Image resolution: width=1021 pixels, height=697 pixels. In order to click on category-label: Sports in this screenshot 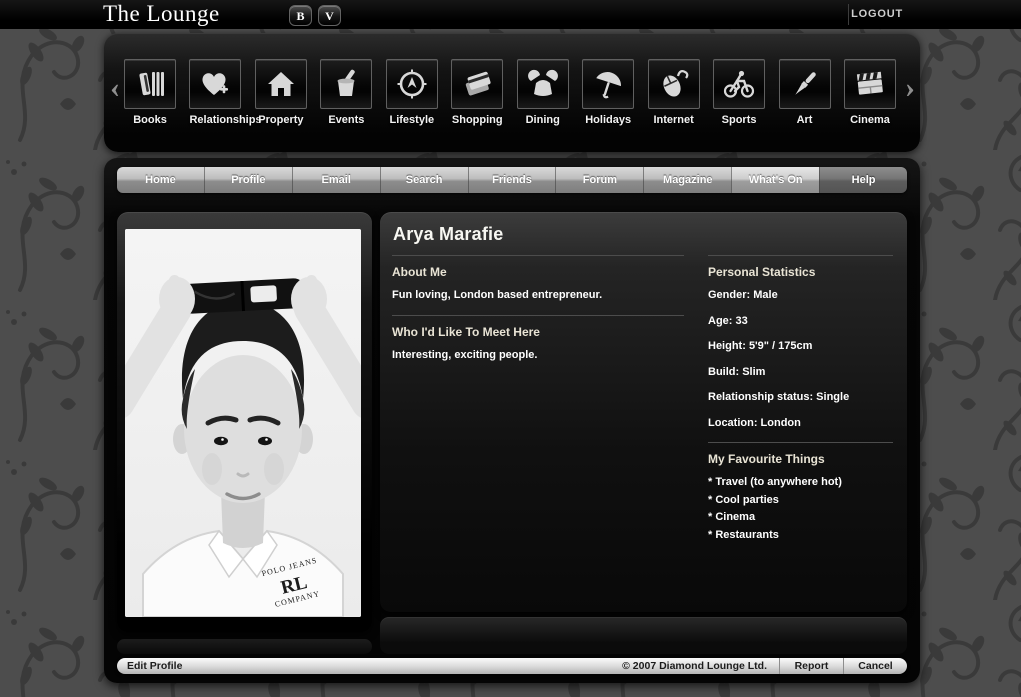, I will do `click(739, 120)`.